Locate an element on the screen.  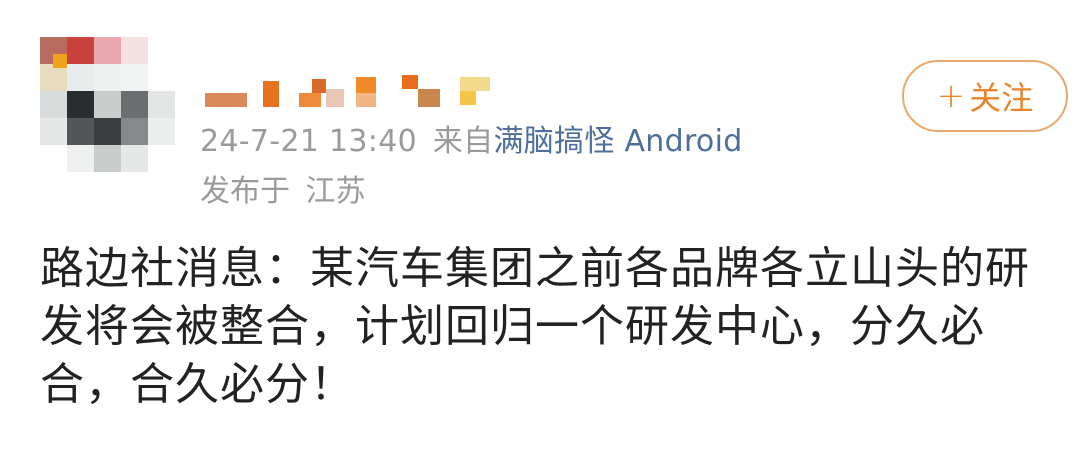
plus-icon: + is located at coordinates (951, 96).